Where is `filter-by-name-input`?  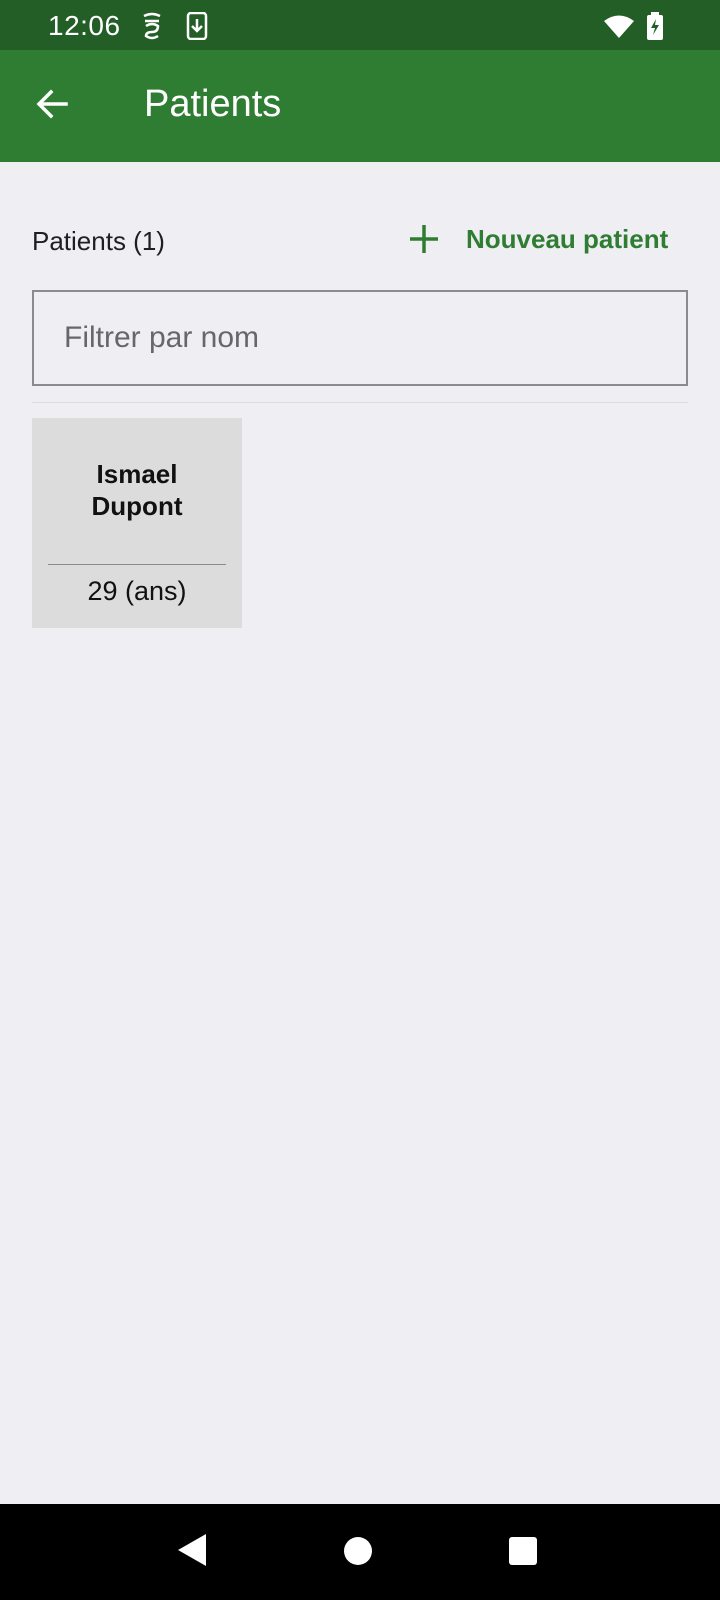 filter-by-name-input is located at coordinates (360, 338).